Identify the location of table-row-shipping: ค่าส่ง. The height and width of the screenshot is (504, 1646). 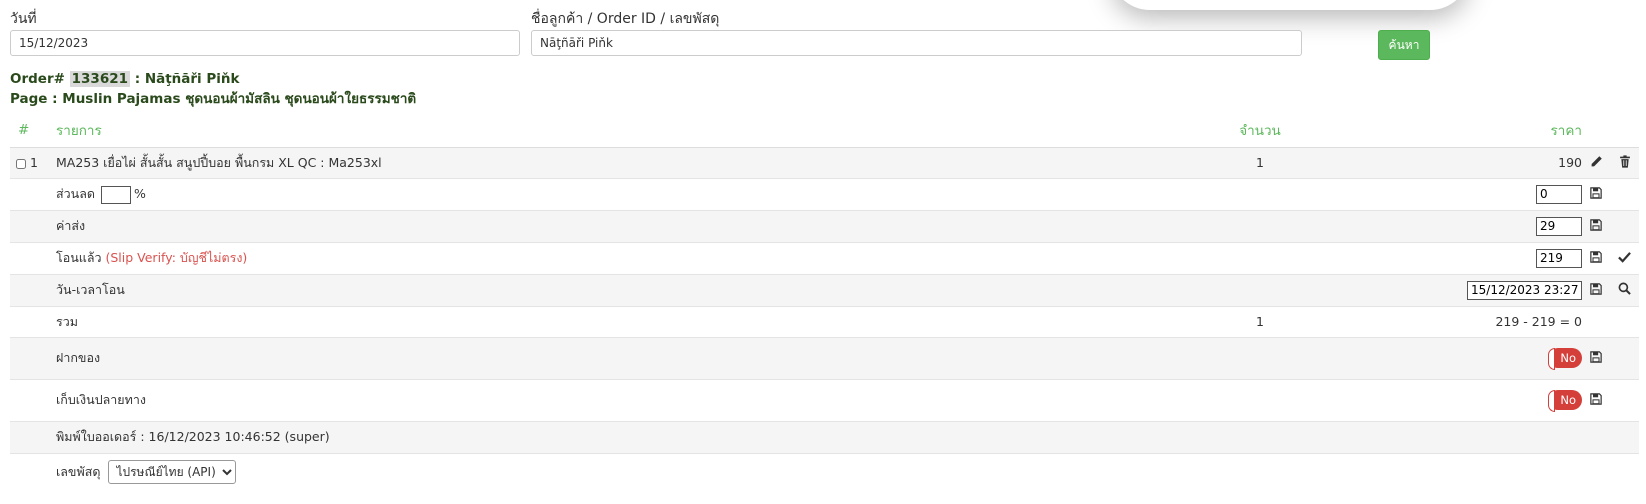
(824, 226).